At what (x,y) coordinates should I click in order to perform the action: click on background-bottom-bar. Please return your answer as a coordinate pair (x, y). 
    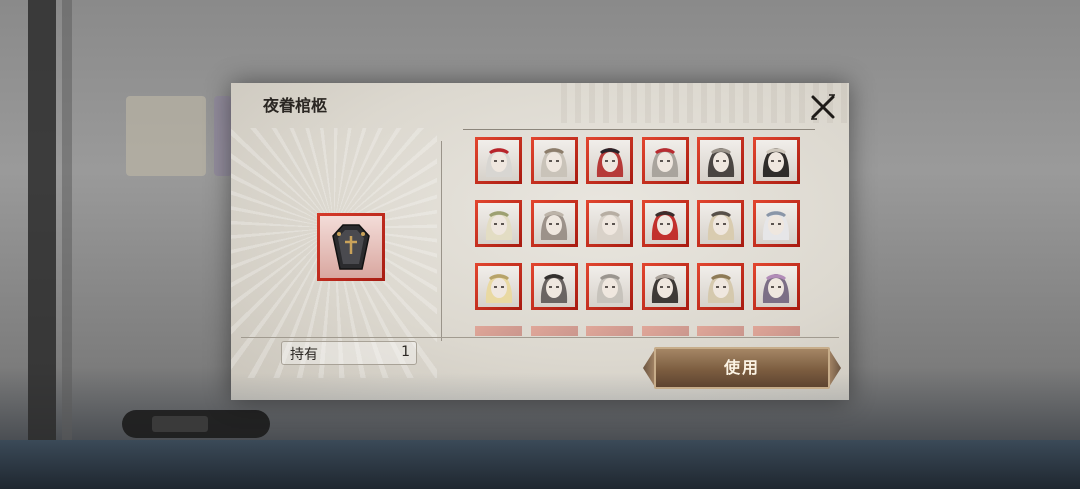
    Looking at the image, I should click on (540, 464).